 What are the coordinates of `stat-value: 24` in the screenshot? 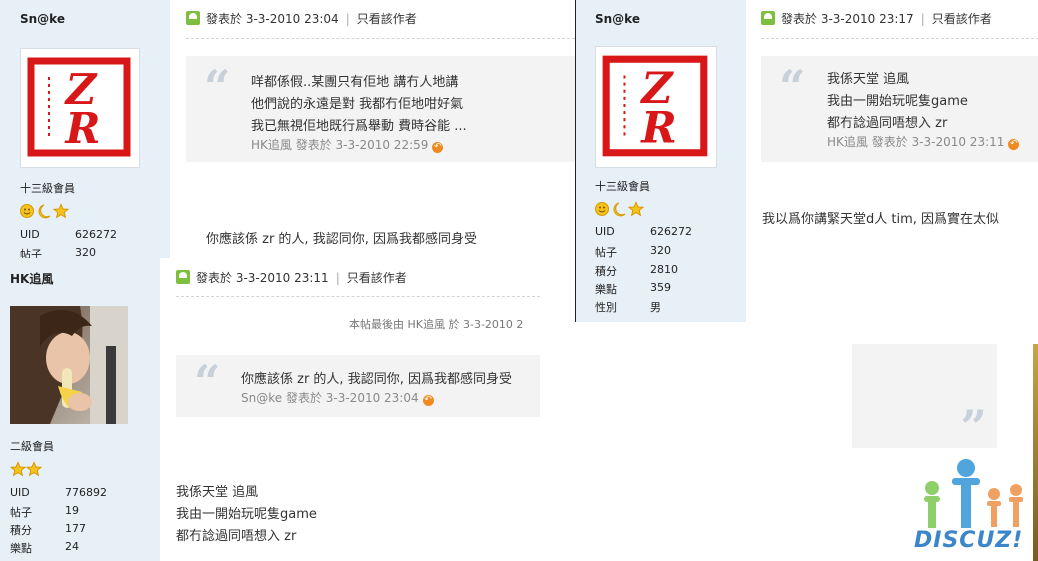 It's located at (72, 546).